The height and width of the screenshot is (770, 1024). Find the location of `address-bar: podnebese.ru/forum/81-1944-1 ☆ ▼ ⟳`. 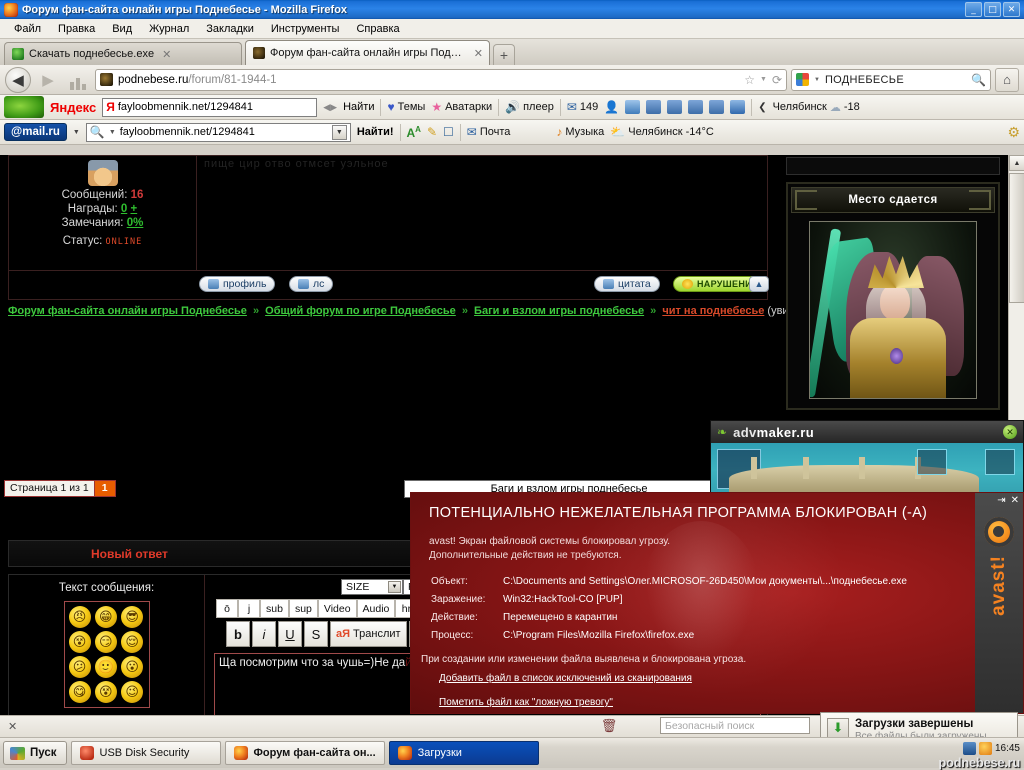

address-bar: podnebese.ru/forum/81-1944-1 ☆ ▼ ⟳ is located at coordinates (441, 79).